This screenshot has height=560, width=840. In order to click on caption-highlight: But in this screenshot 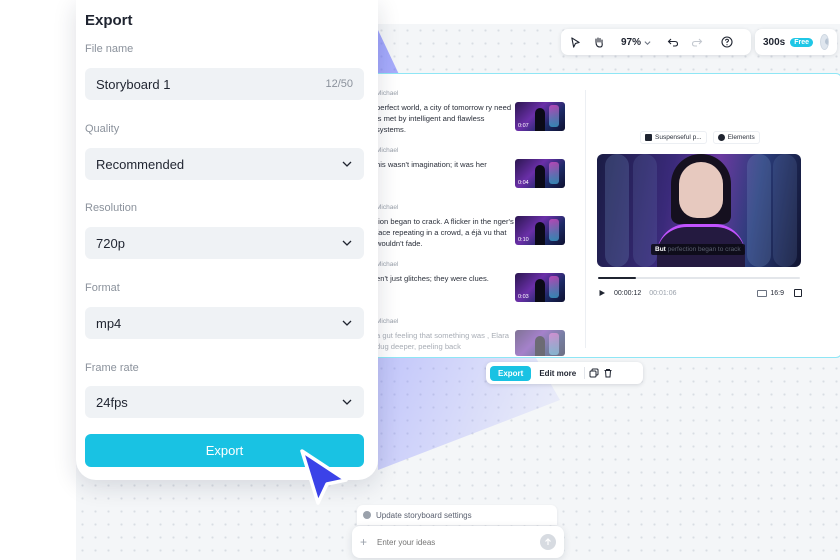, I will do `click(660, 249)`.